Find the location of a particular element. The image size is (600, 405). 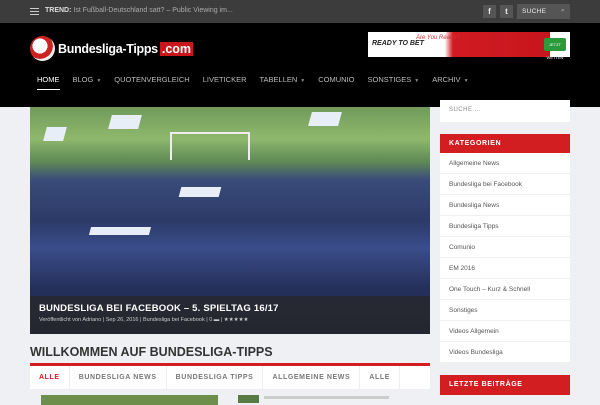

tab-bundesliga-tipps: BUNDESLIGA TIPPS is located at coordinates (215, 377).